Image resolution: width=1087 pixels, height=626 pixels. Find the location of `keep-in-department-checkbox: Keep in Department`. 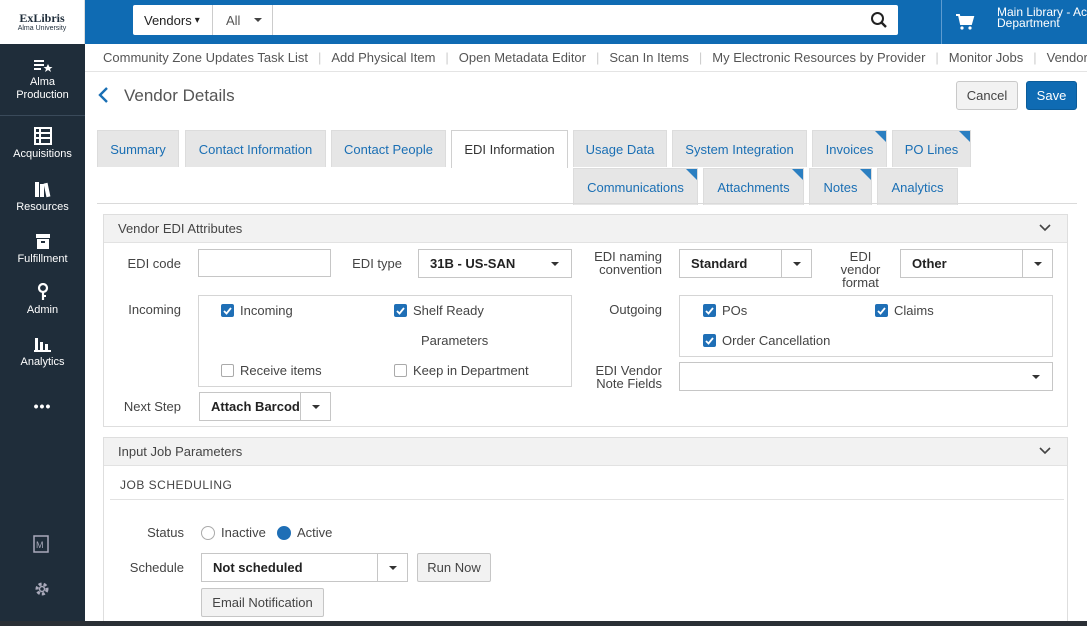

keep-in-department-checkbox: Keep in Department is located at coordinates (461, 370).